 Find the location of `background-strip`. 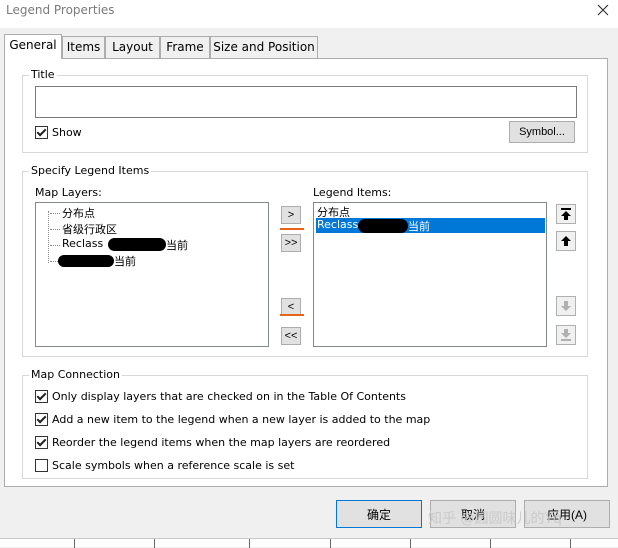

background-strip is located at coordinates (309, 543).